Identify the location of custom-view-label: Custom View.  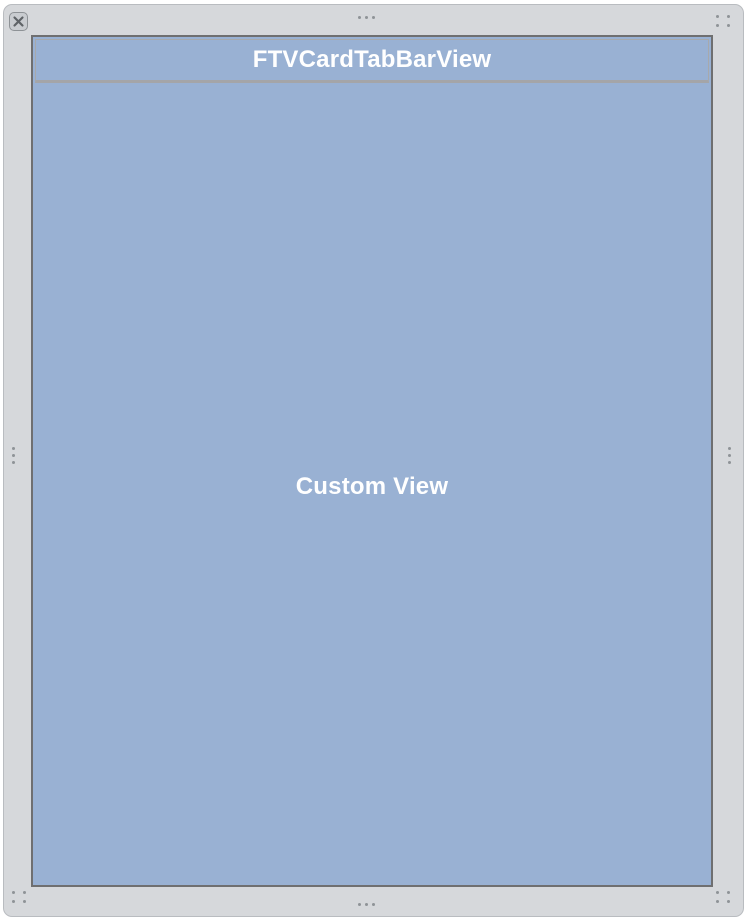
(372, 486).